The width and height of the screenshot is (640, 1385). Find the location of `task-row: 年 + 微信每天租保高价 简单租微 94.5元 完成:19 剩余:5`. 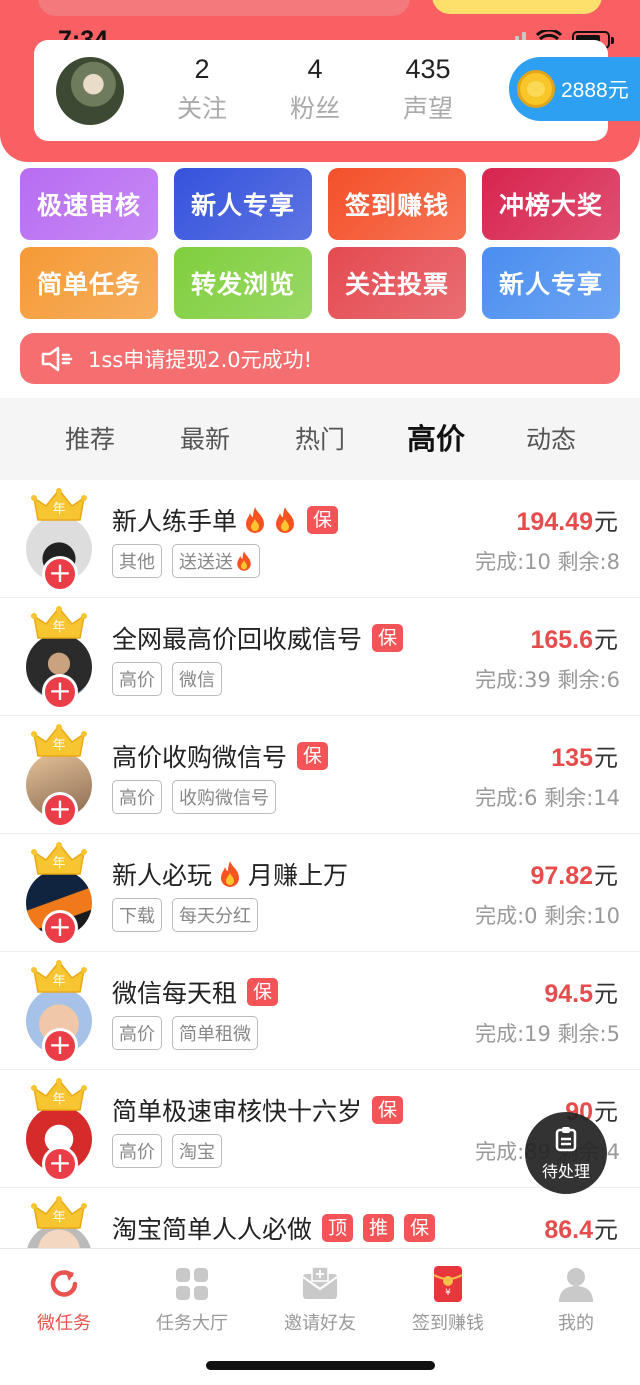

task-row: 年 + 微信每天租保高价 简单租微 94.5元 完成:19 剩余:5 is located at coordinates (320, 1011).